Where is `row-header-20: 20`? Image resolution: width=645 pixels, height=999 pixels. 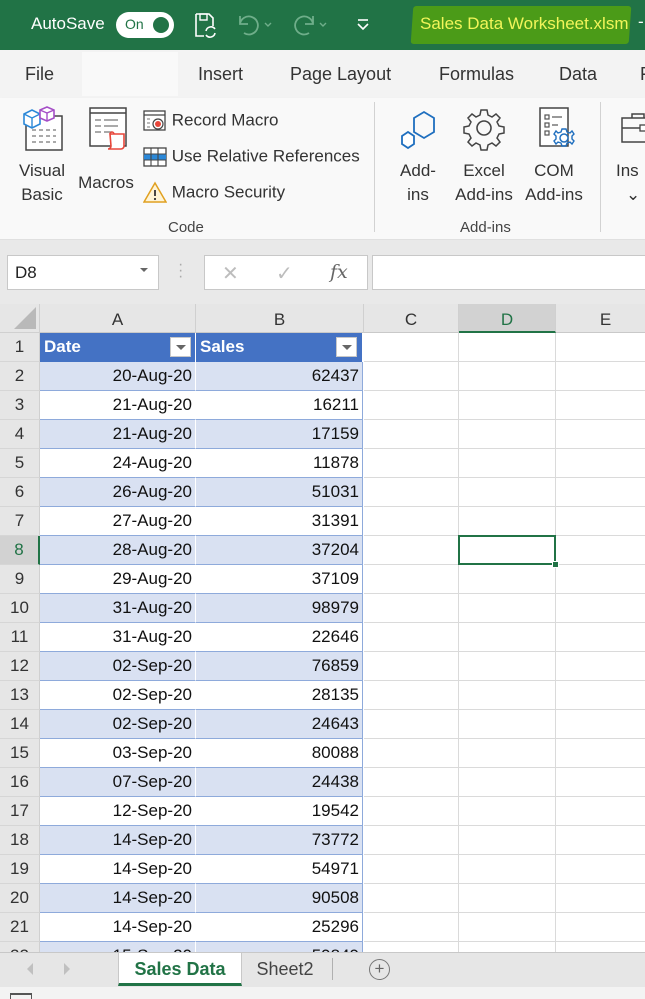 row-header-20: 20 is located at coordinates (20, 898).